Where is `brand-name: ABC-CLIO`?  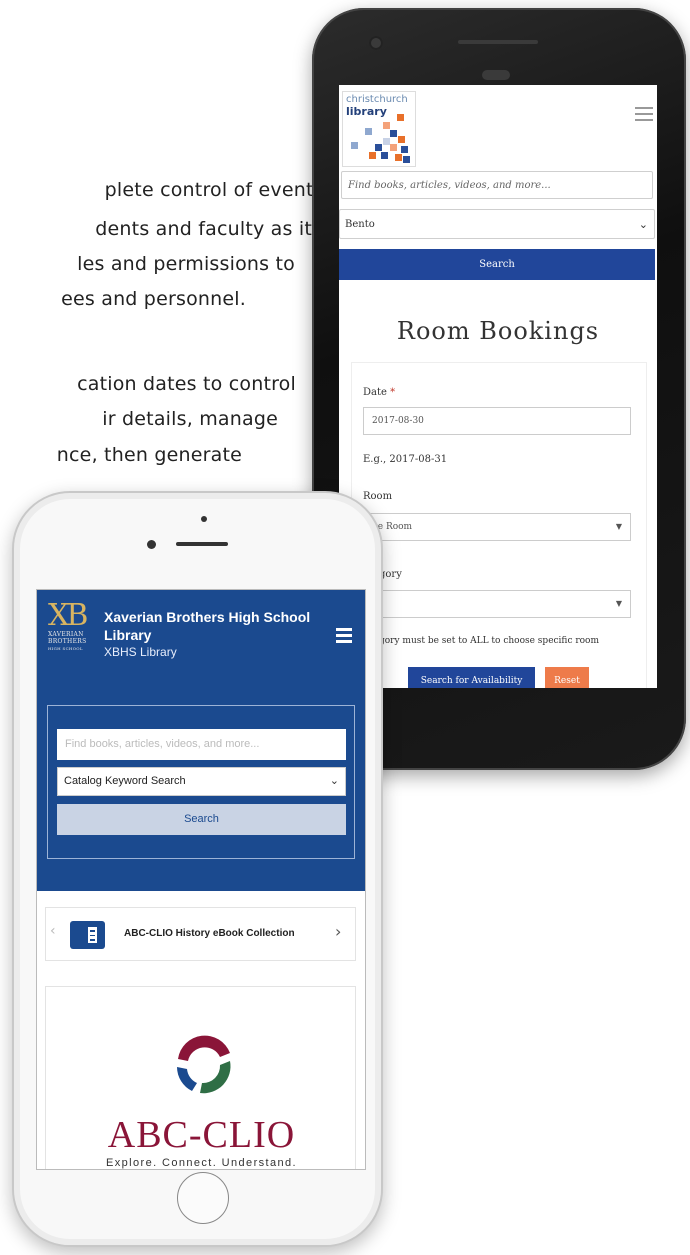 brand-name: ABC-CLIO is located at coordinates (201, 1135).